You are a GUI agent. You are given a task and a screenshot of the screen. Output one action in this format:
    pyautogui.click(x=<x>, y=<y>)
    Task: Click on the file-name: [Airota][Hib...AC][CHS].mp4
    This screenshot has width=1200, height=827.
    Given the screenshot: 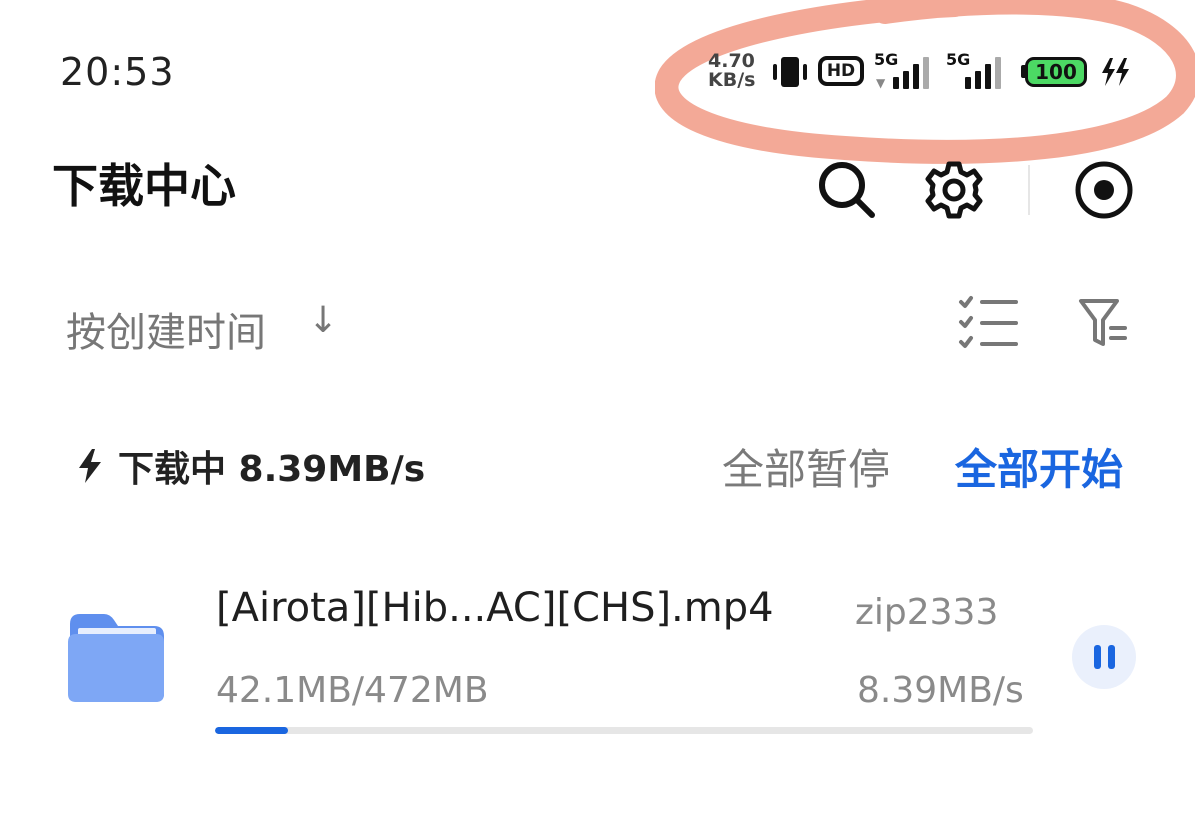 What is the action you would take?
    pyautogui.click(x=495, y=608)
    